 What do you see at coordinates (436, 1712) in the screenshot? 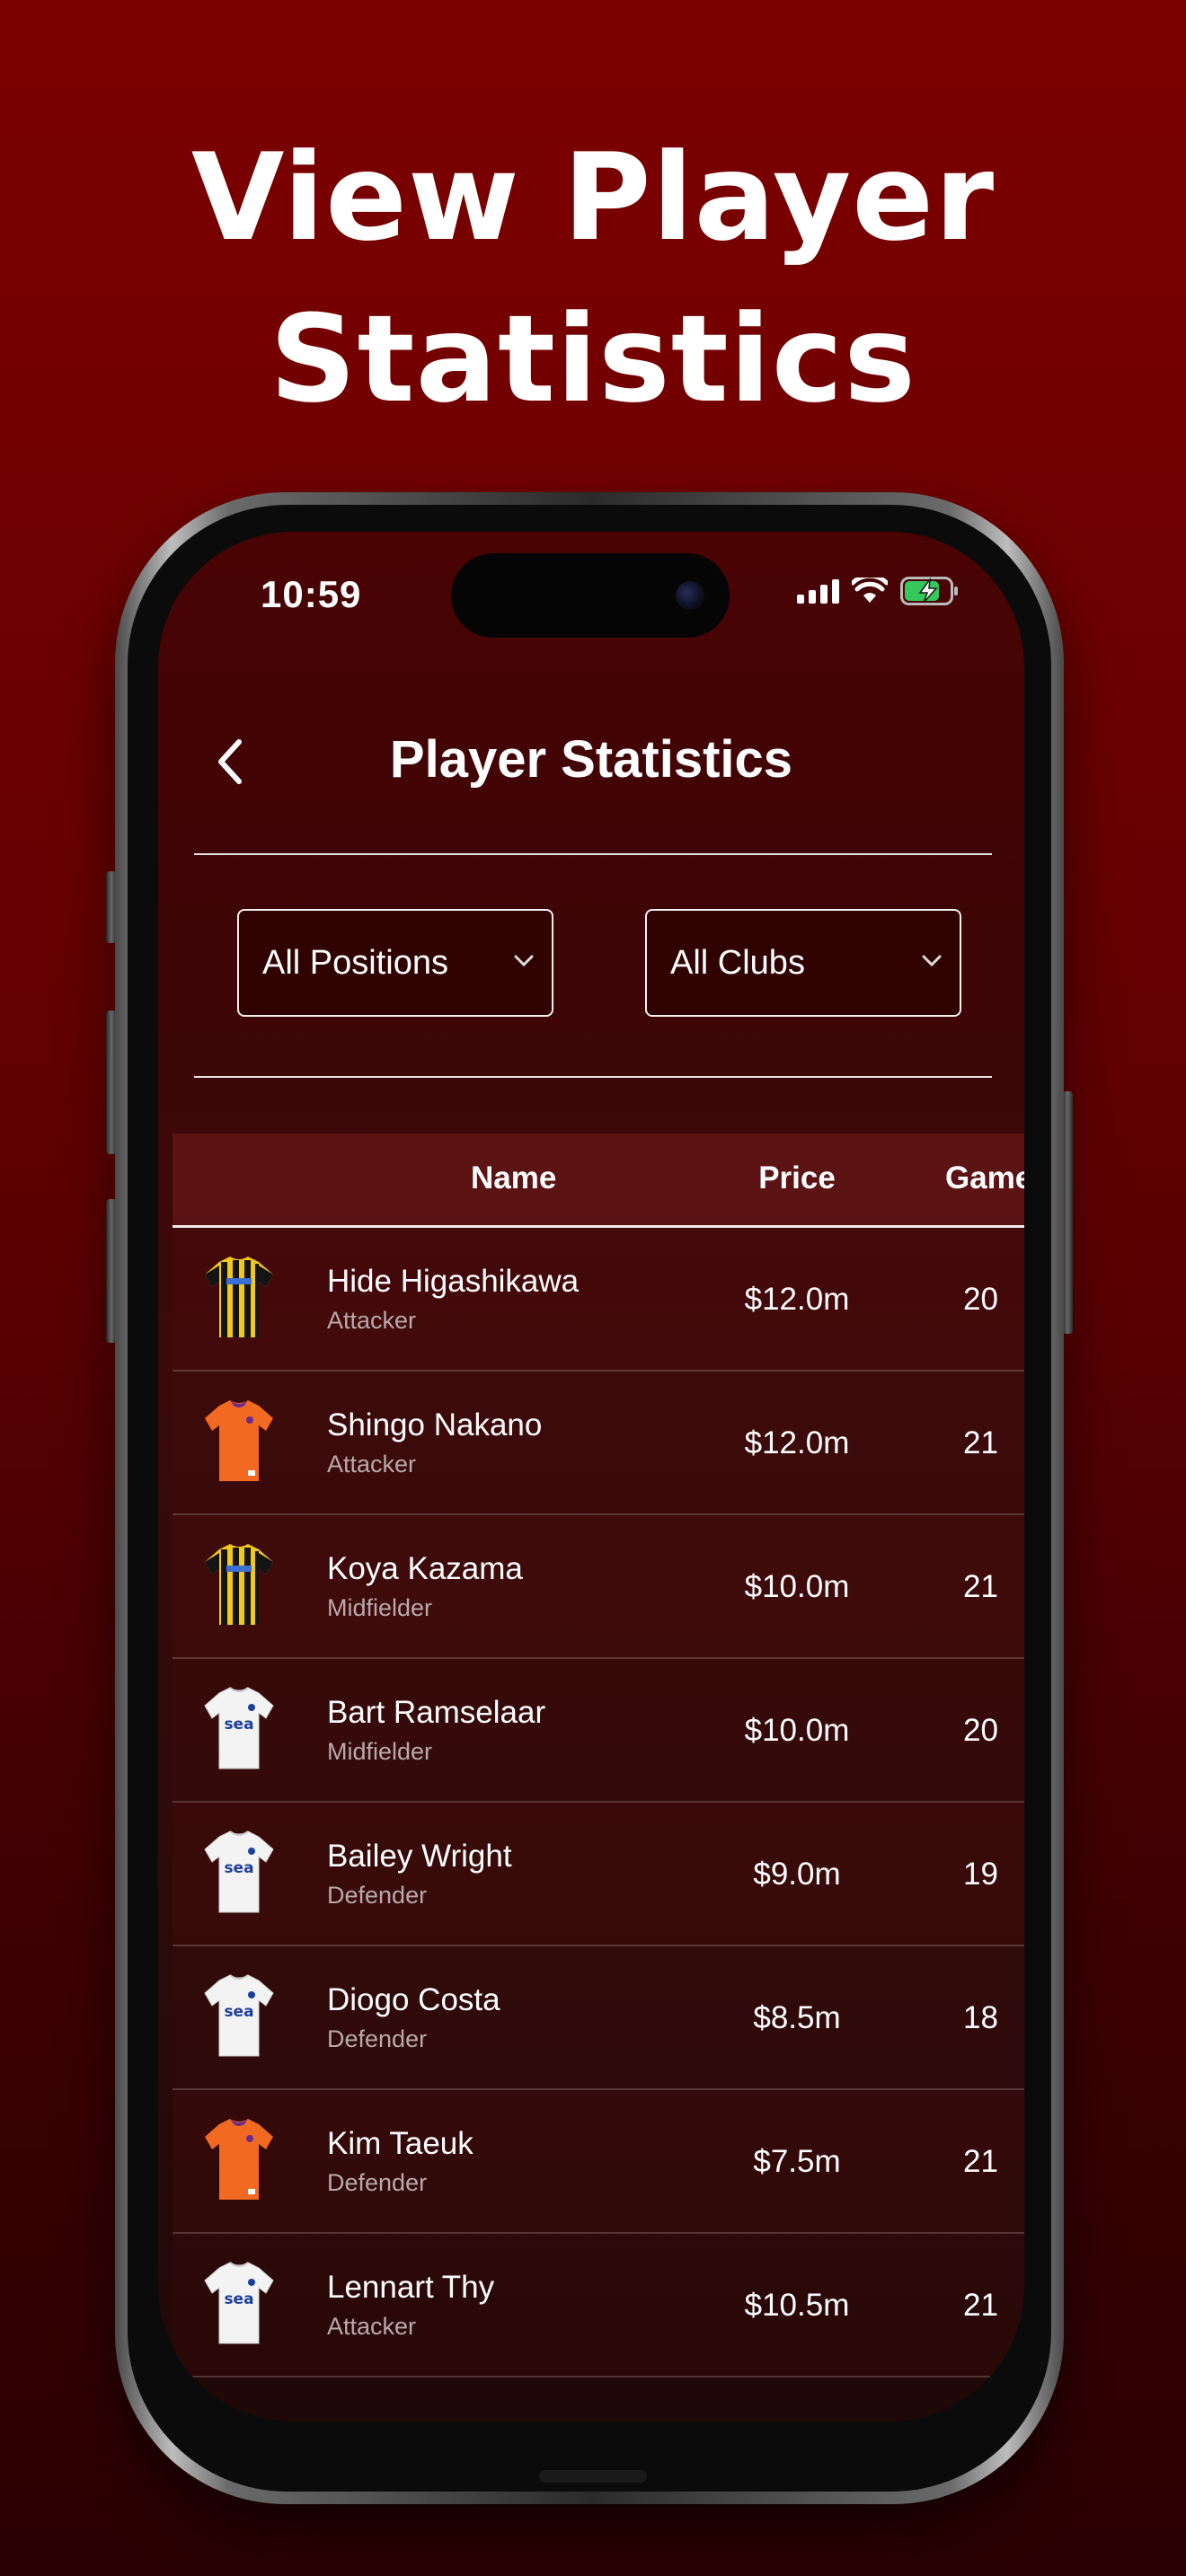
I see `player-name: Bart Ramselaar` at bounding box center [436, 1712].